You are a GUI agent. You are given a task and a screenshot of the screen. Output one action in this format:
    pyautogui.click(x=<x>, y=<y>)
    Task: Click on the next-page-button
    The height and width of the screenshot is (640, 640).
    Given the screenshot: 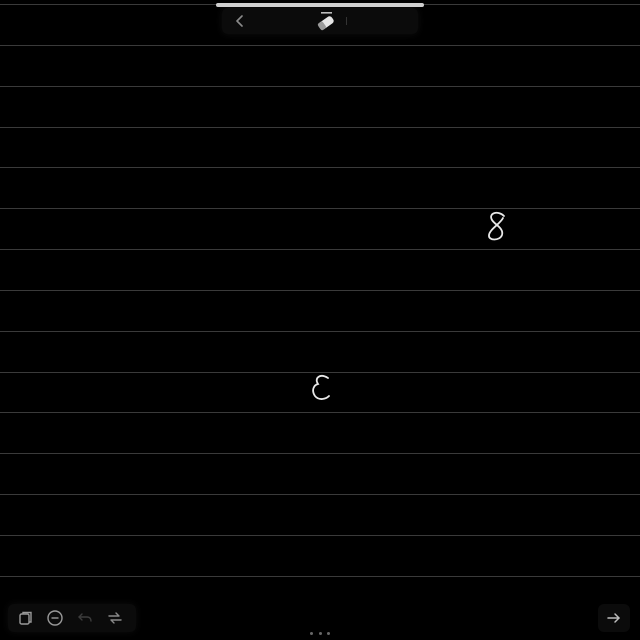 What is the action you would take?
    pyautogui.click(x=614, y=618)
    